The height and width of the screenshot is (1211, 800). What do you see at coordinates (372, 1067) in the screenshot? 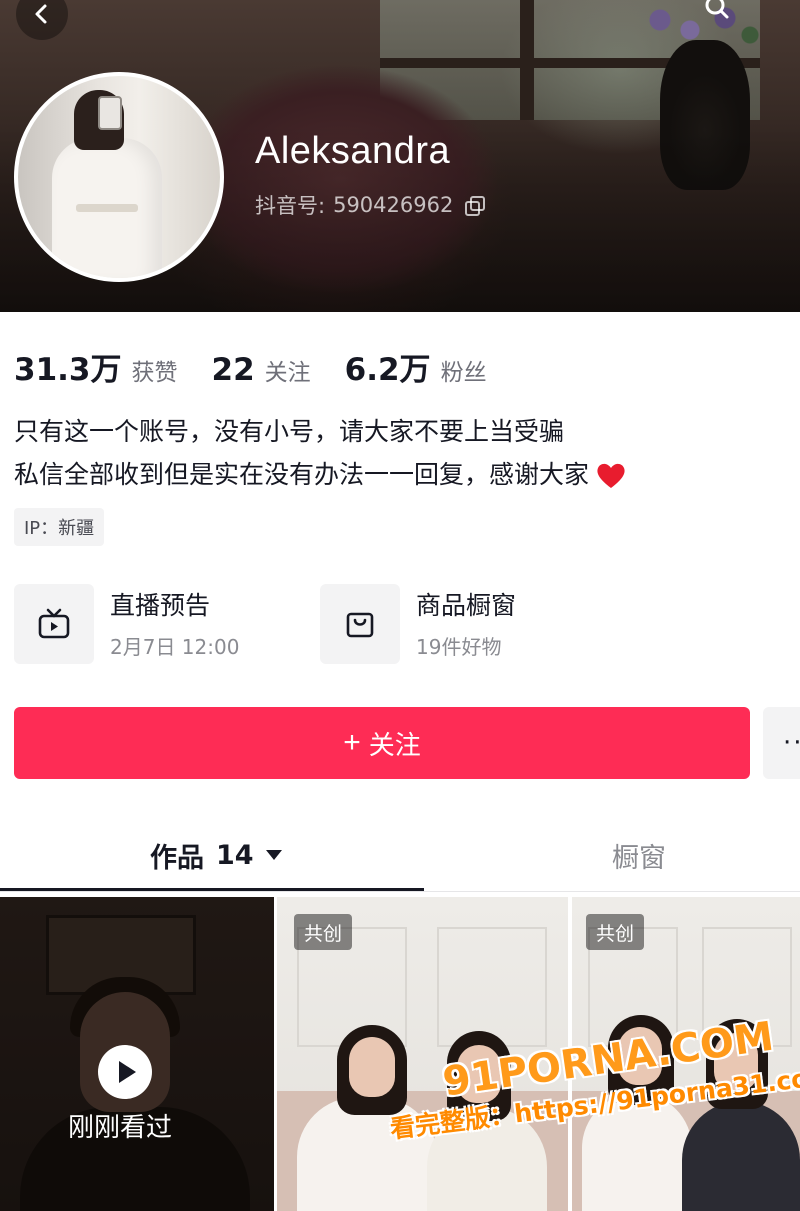
I see `person-face` at bounding box center [372, 1067].